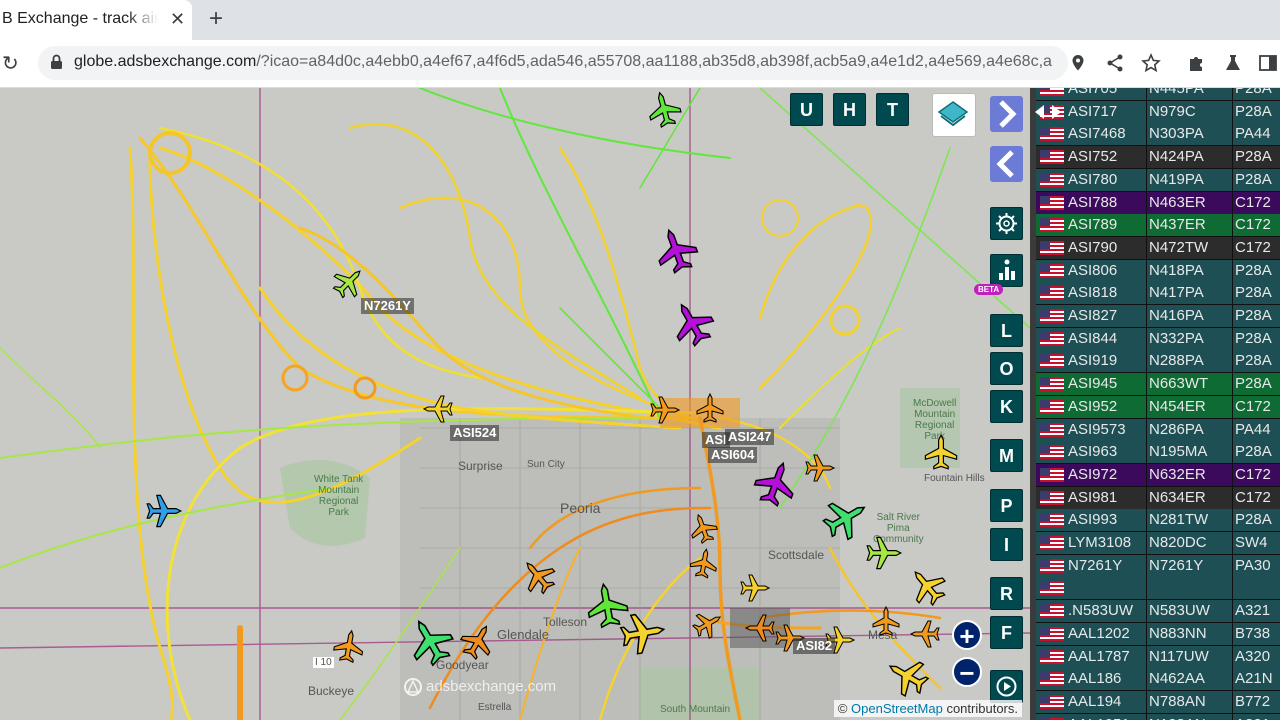 The height and width of the screenshot is (720, 1280). I want to click on settings-button, so click(1006, 223).